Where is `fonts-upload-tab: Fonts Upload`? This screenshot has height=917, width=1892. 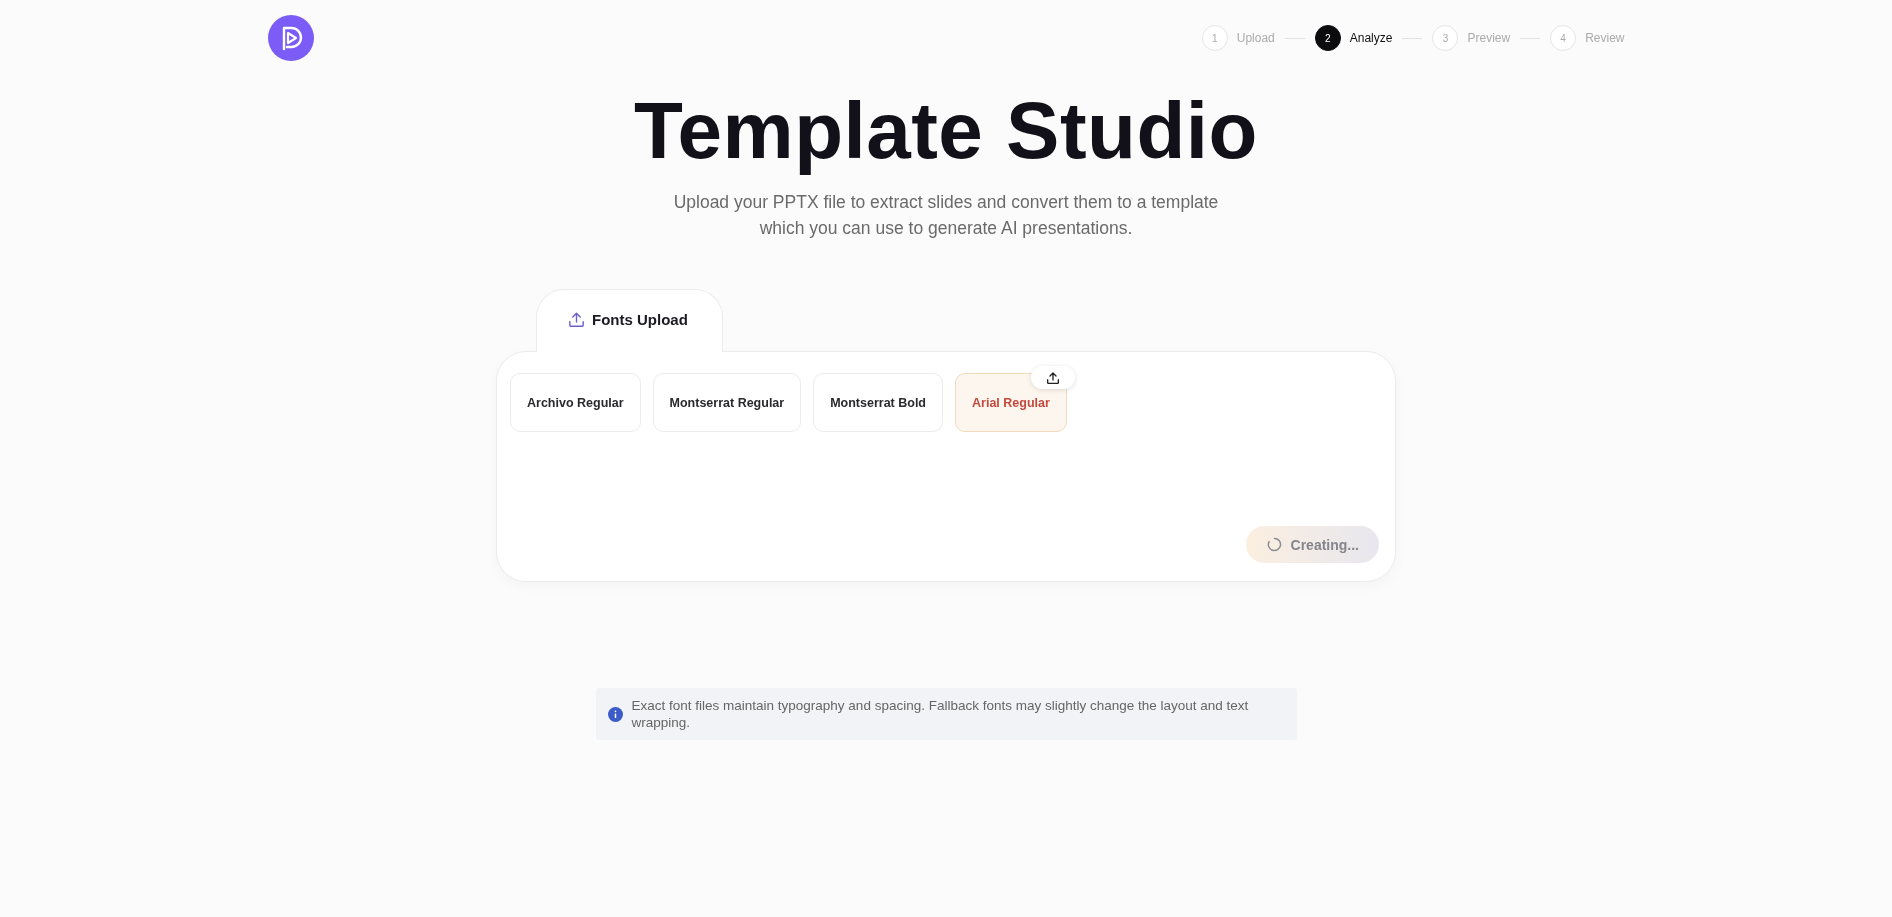 fonts-upload-tab: Fonts Upload is located at coordinates (629, 320).